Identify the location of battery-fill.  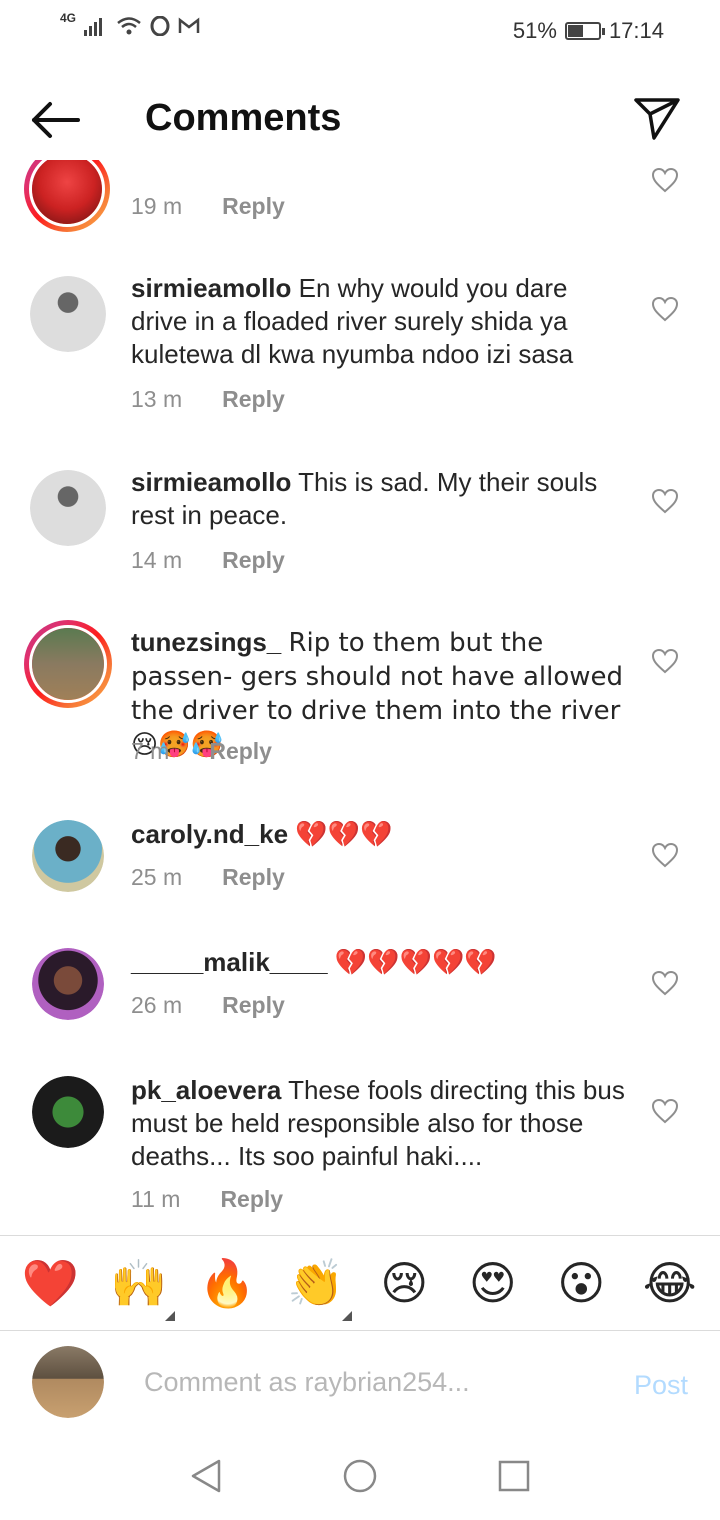
(575, 31).